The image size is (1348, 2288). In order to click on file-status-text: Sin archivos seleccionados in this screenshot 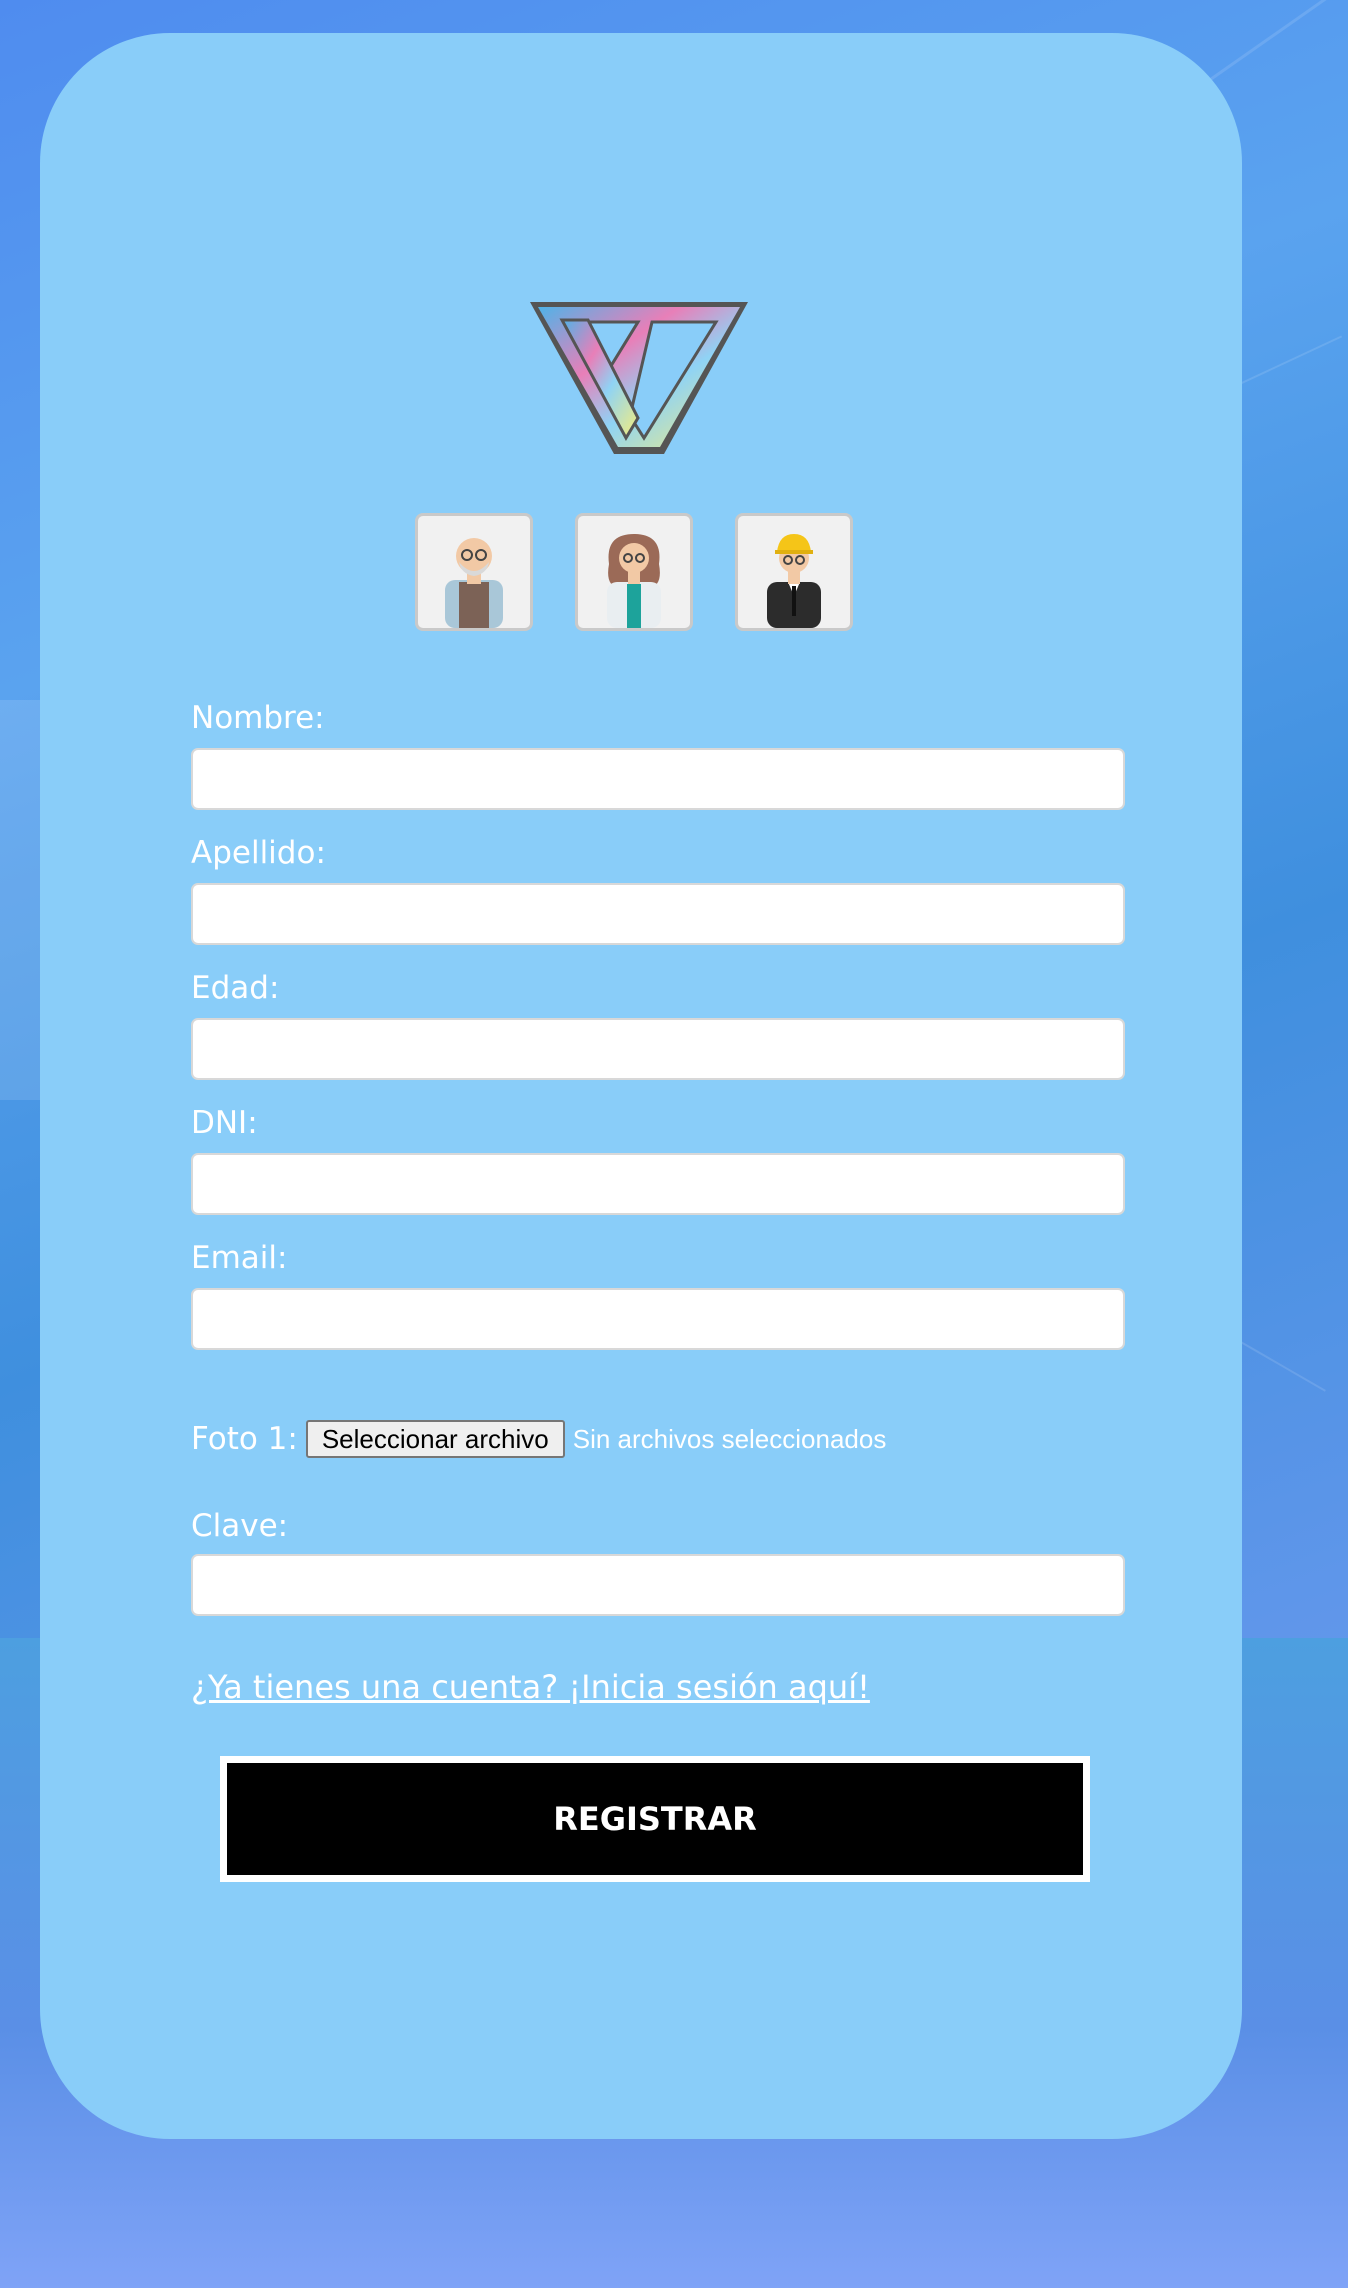, I will do `click(729, 1438)`.